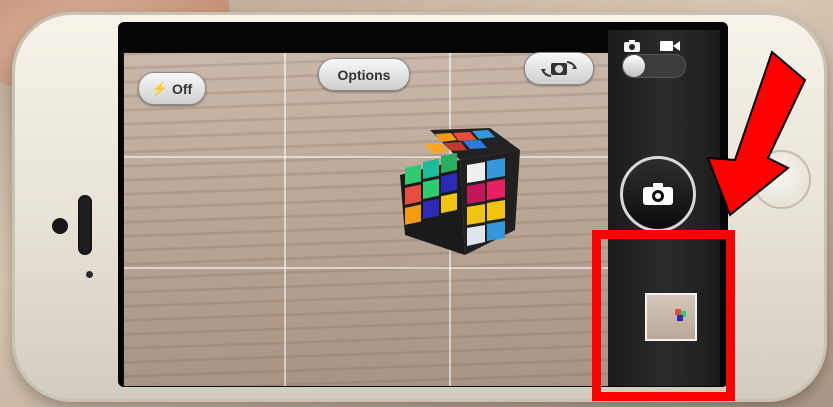 This screenshot has width=833, height=407. I want to click on switch-camera-button, so click(559, 68).